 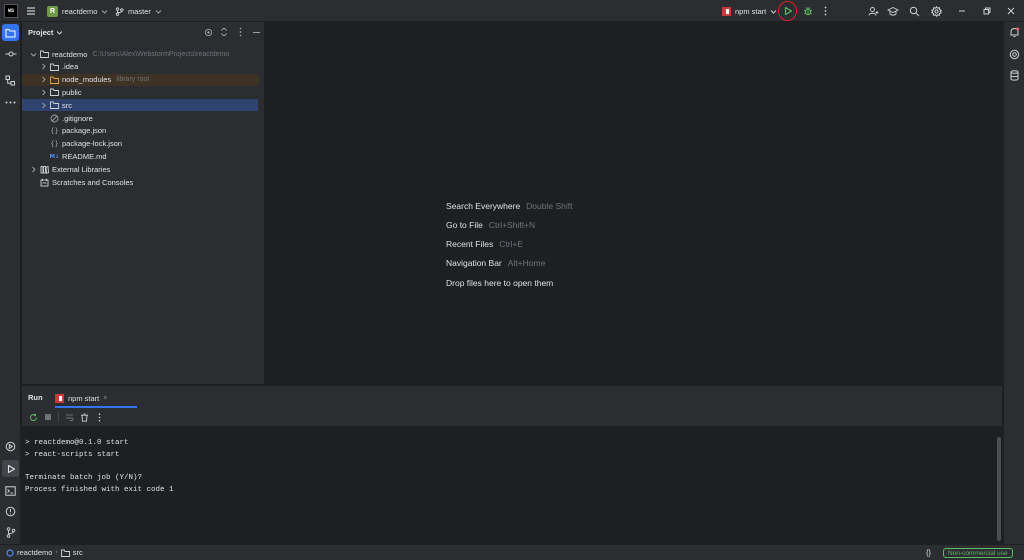 I want to click on tree-node-label: reactdemo, so click(x=70, y=54).